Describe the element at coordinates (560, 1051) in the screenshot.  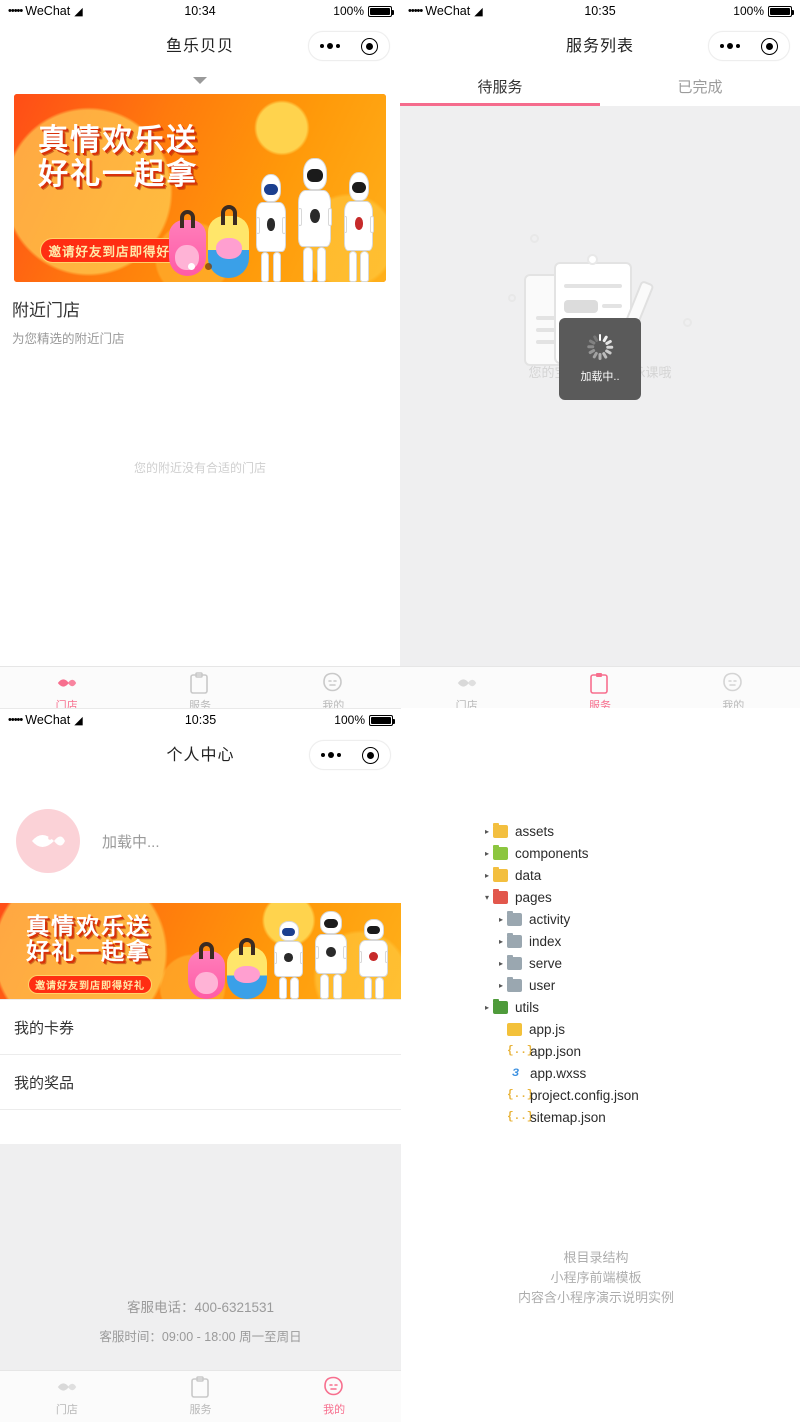
I see `tree-file-node: {..} app.json` at that location.